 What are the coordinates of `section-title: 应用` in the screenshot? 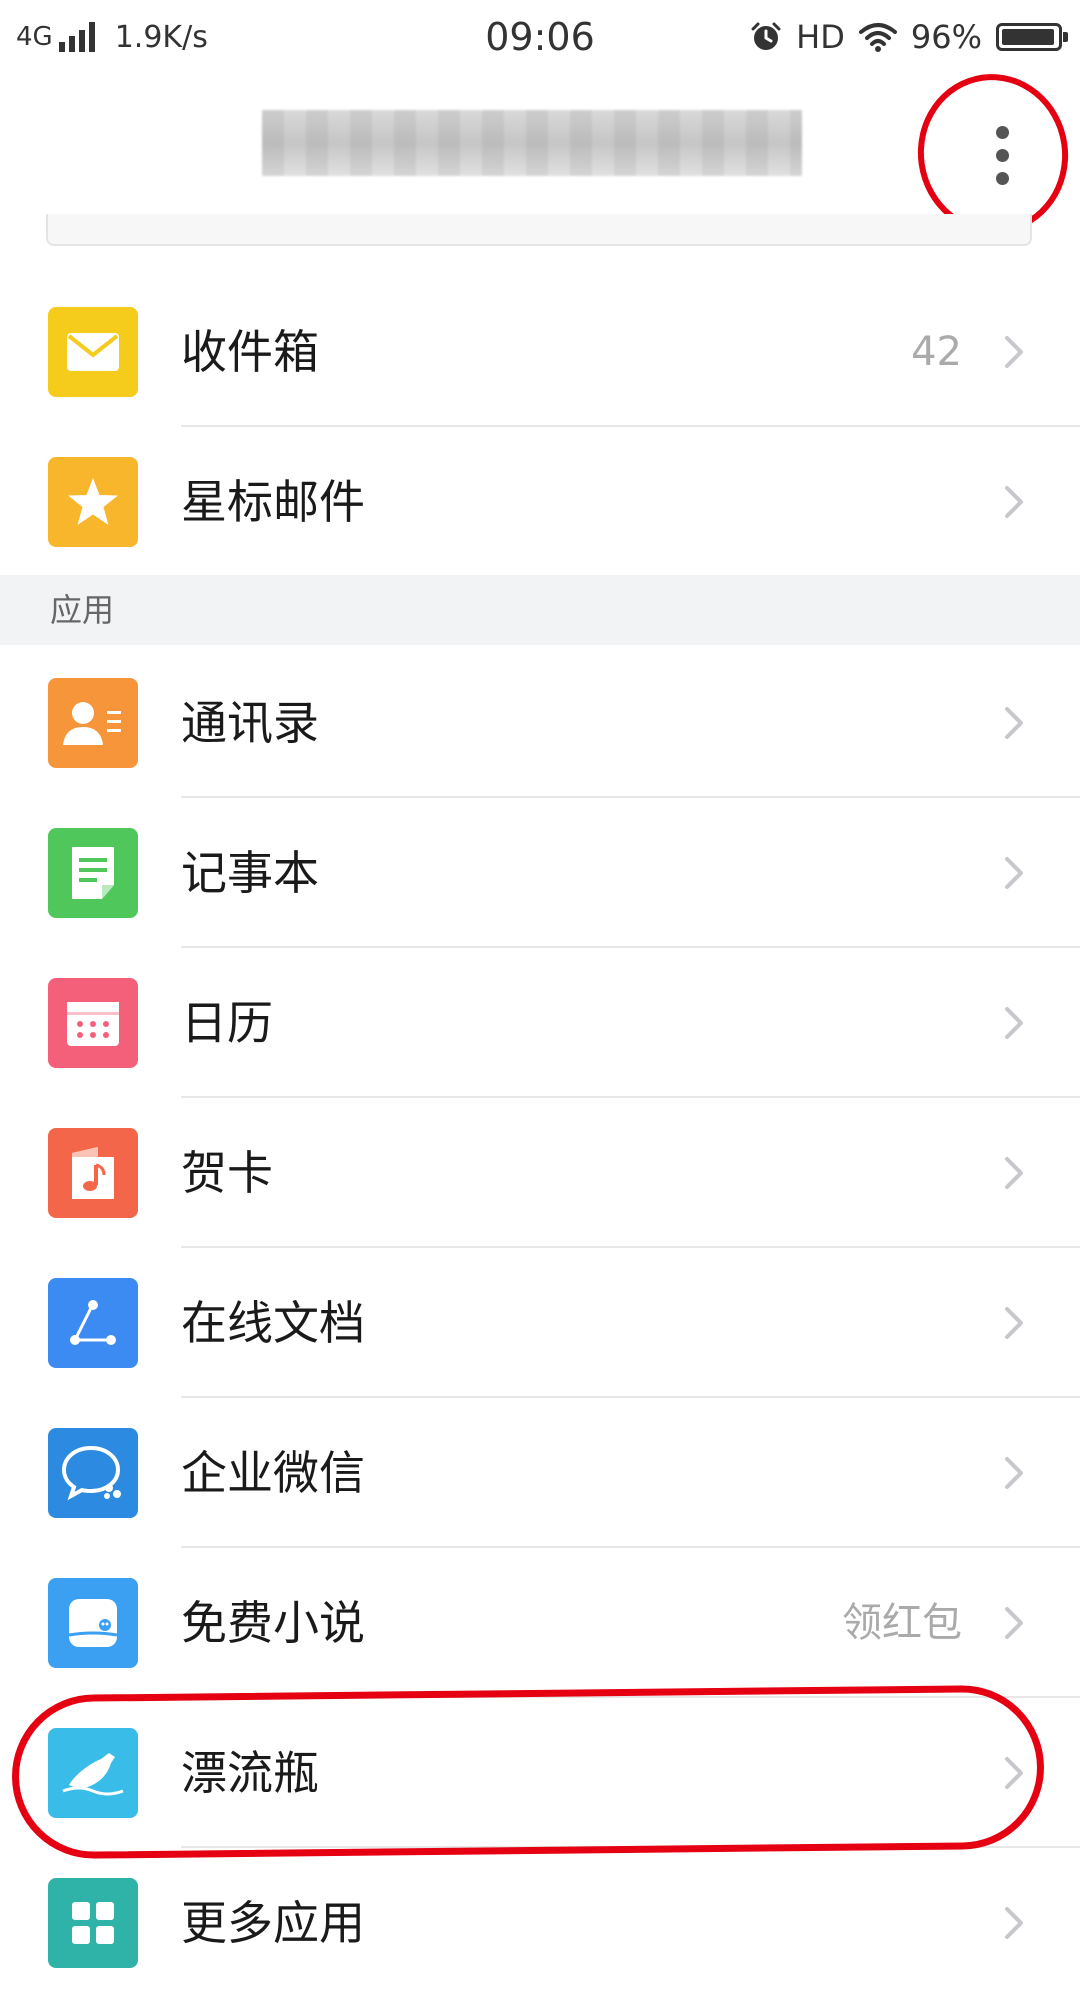 It's located at (82, 610).